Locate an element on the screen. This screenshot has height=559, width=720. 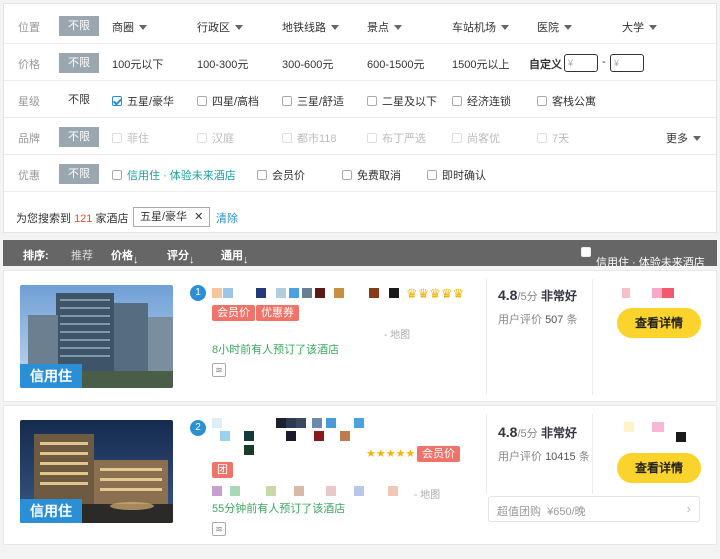
price-option: 300-600元 is located at coordinates (307, 64).